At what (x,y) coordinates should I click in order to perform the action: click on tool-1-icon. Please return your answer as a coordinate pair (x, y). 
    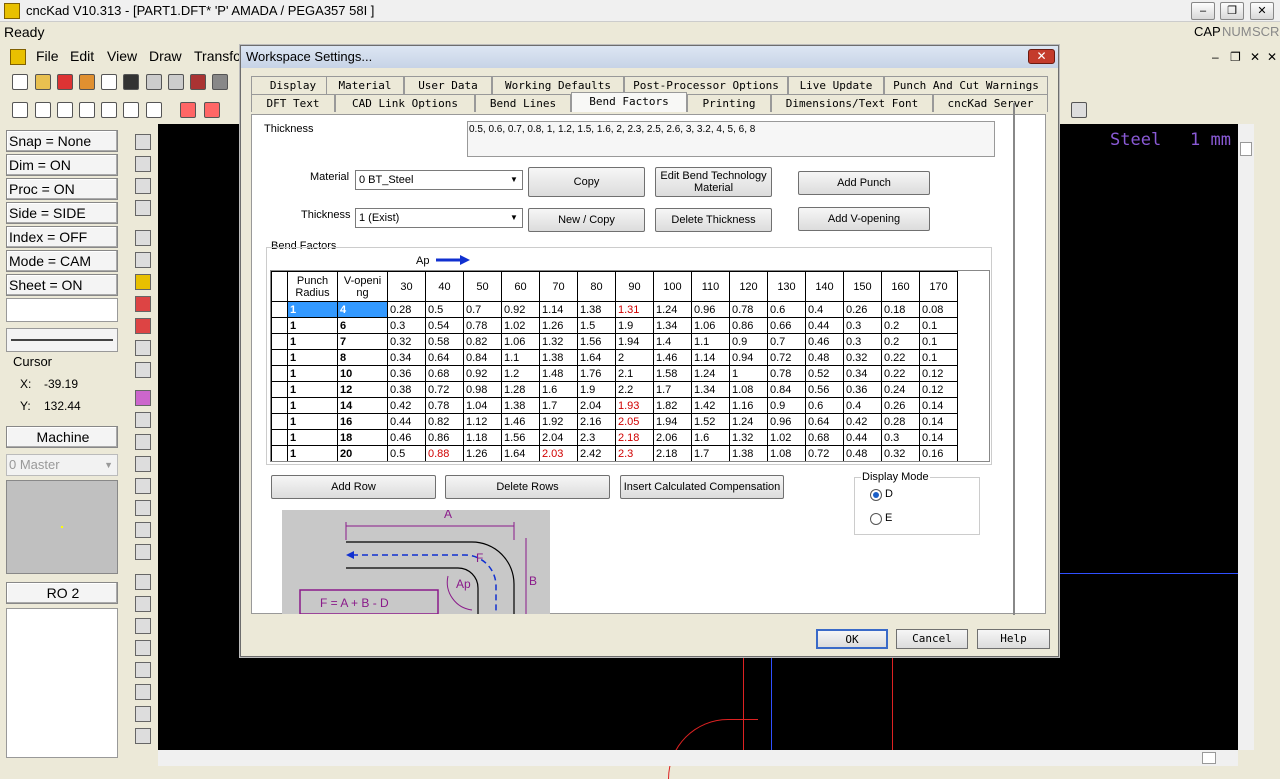
    Looking at the image, I should click on (143, 142).